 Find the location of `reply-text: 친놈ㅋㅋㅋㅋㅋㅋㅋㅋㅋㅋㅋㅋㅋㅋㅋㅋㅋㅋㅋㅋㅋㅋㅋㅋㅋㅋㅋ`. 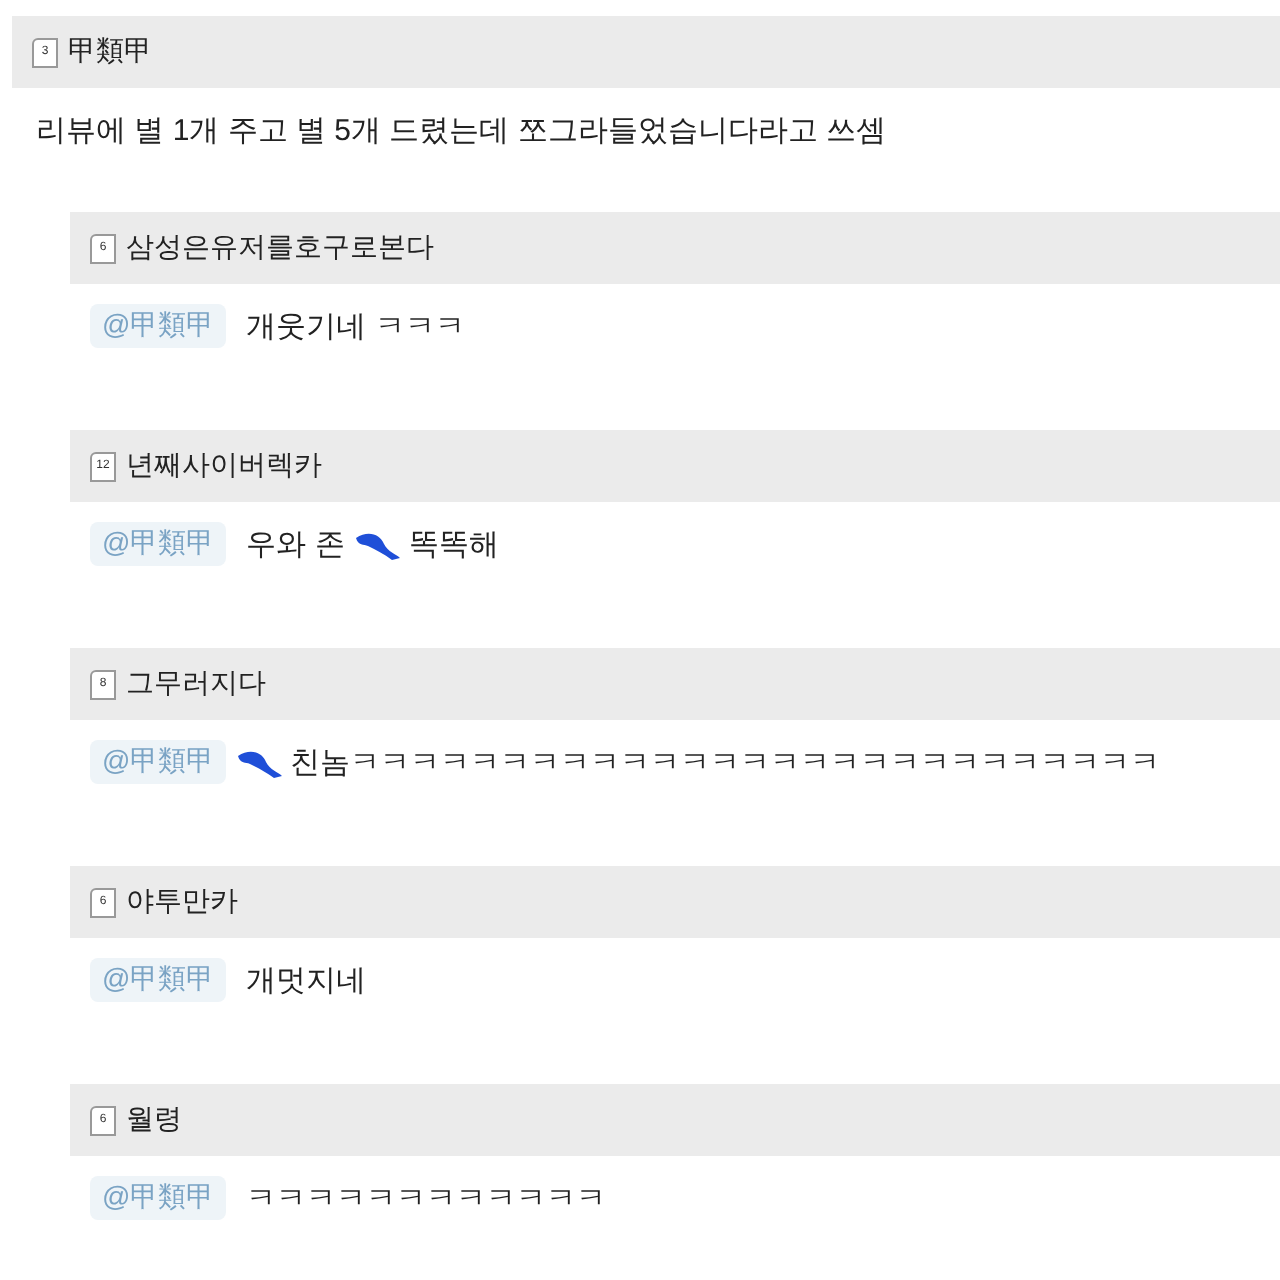

reply-text: 친놈ㅋㅋㅋㅋㅋㅋㅋㅋㅋㅋㅋㅋㅋㅋㅋㅋㅋㅋㅋㅋㅋㅋㅋㅋㅋㅋㅋ is located at coordinates (725, 762).